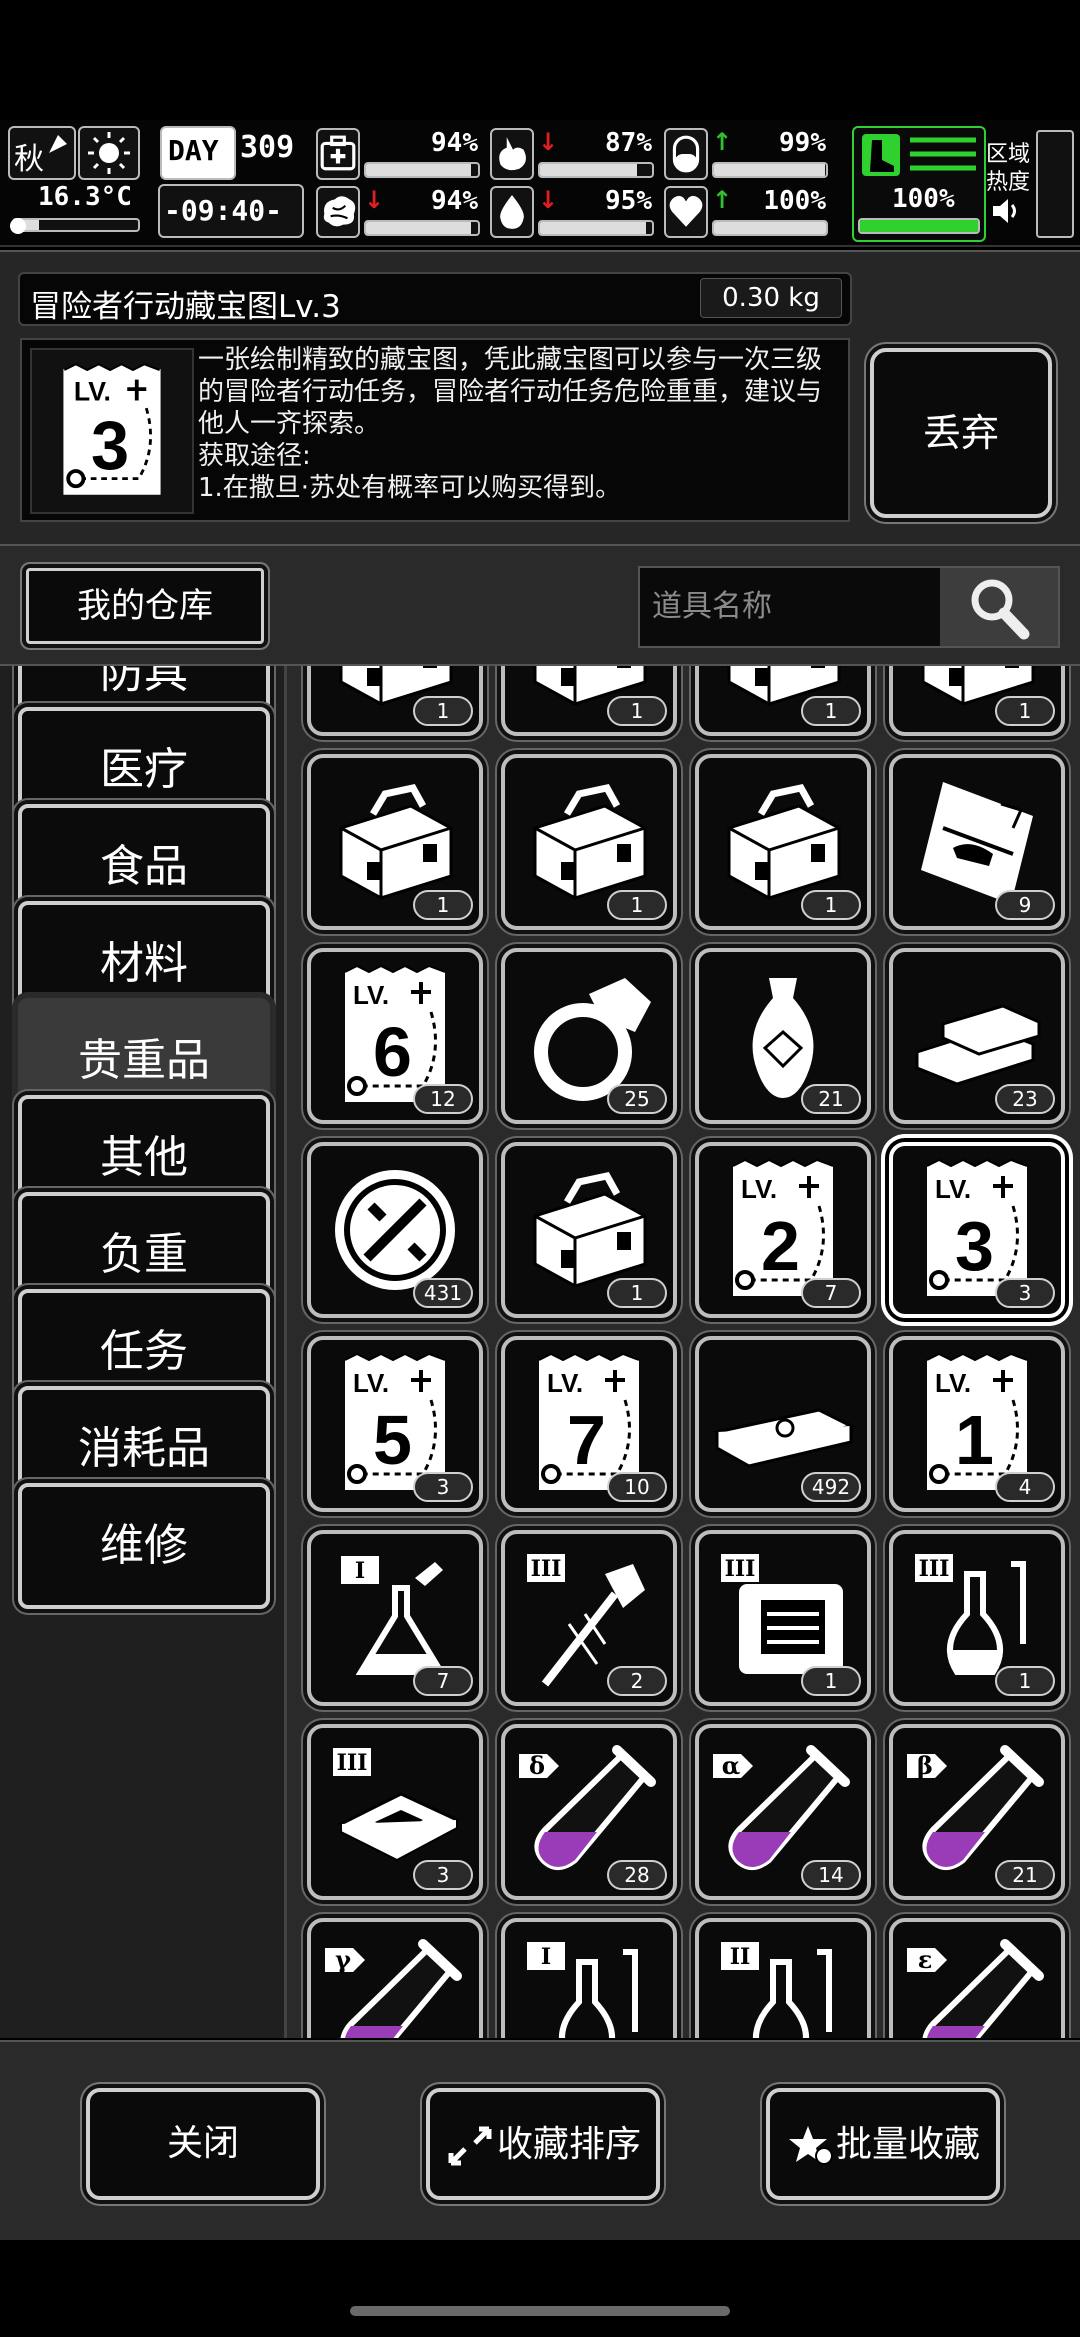  I want to click on item-count-badge: 492, so click(831, 1487).